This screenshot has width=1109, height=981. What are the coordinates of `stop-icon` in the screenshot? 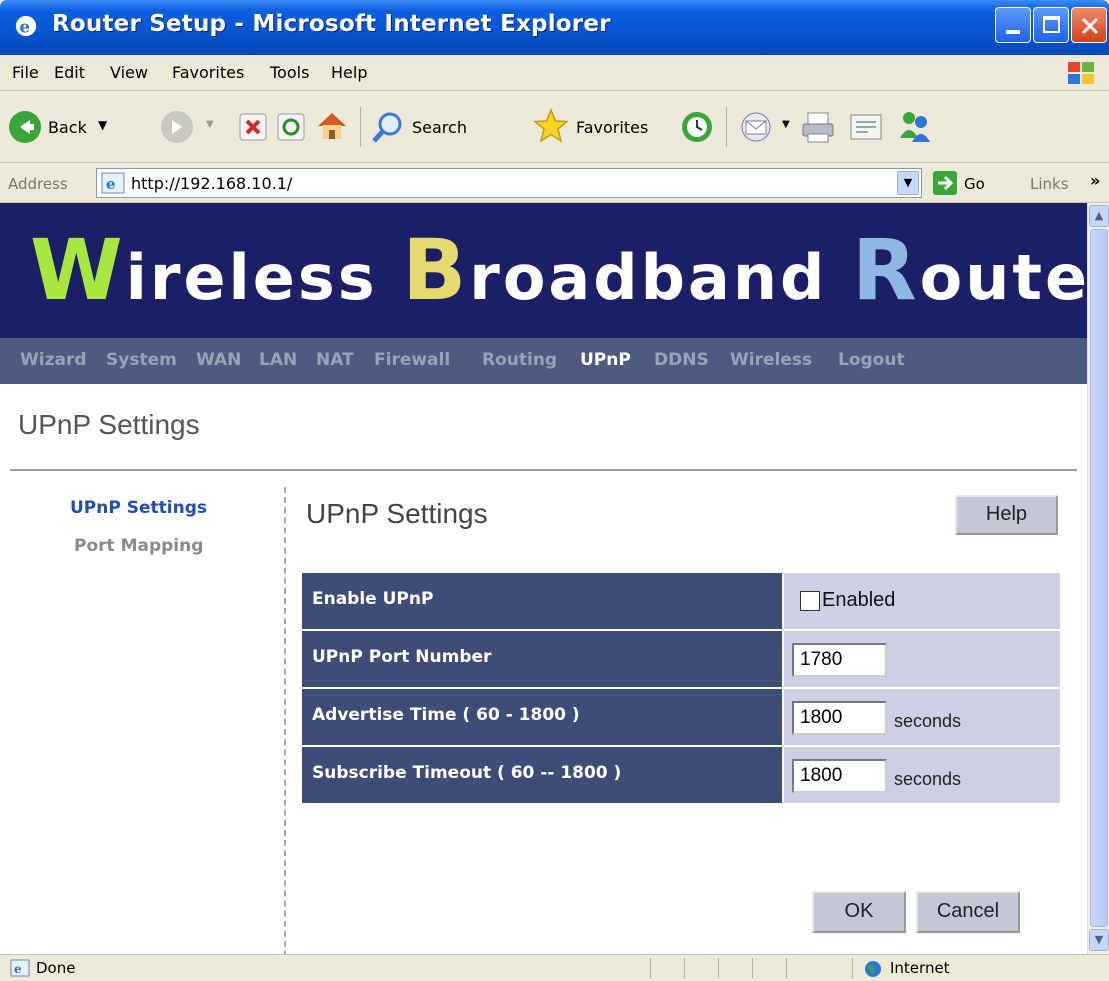 It's located at (253, 127).